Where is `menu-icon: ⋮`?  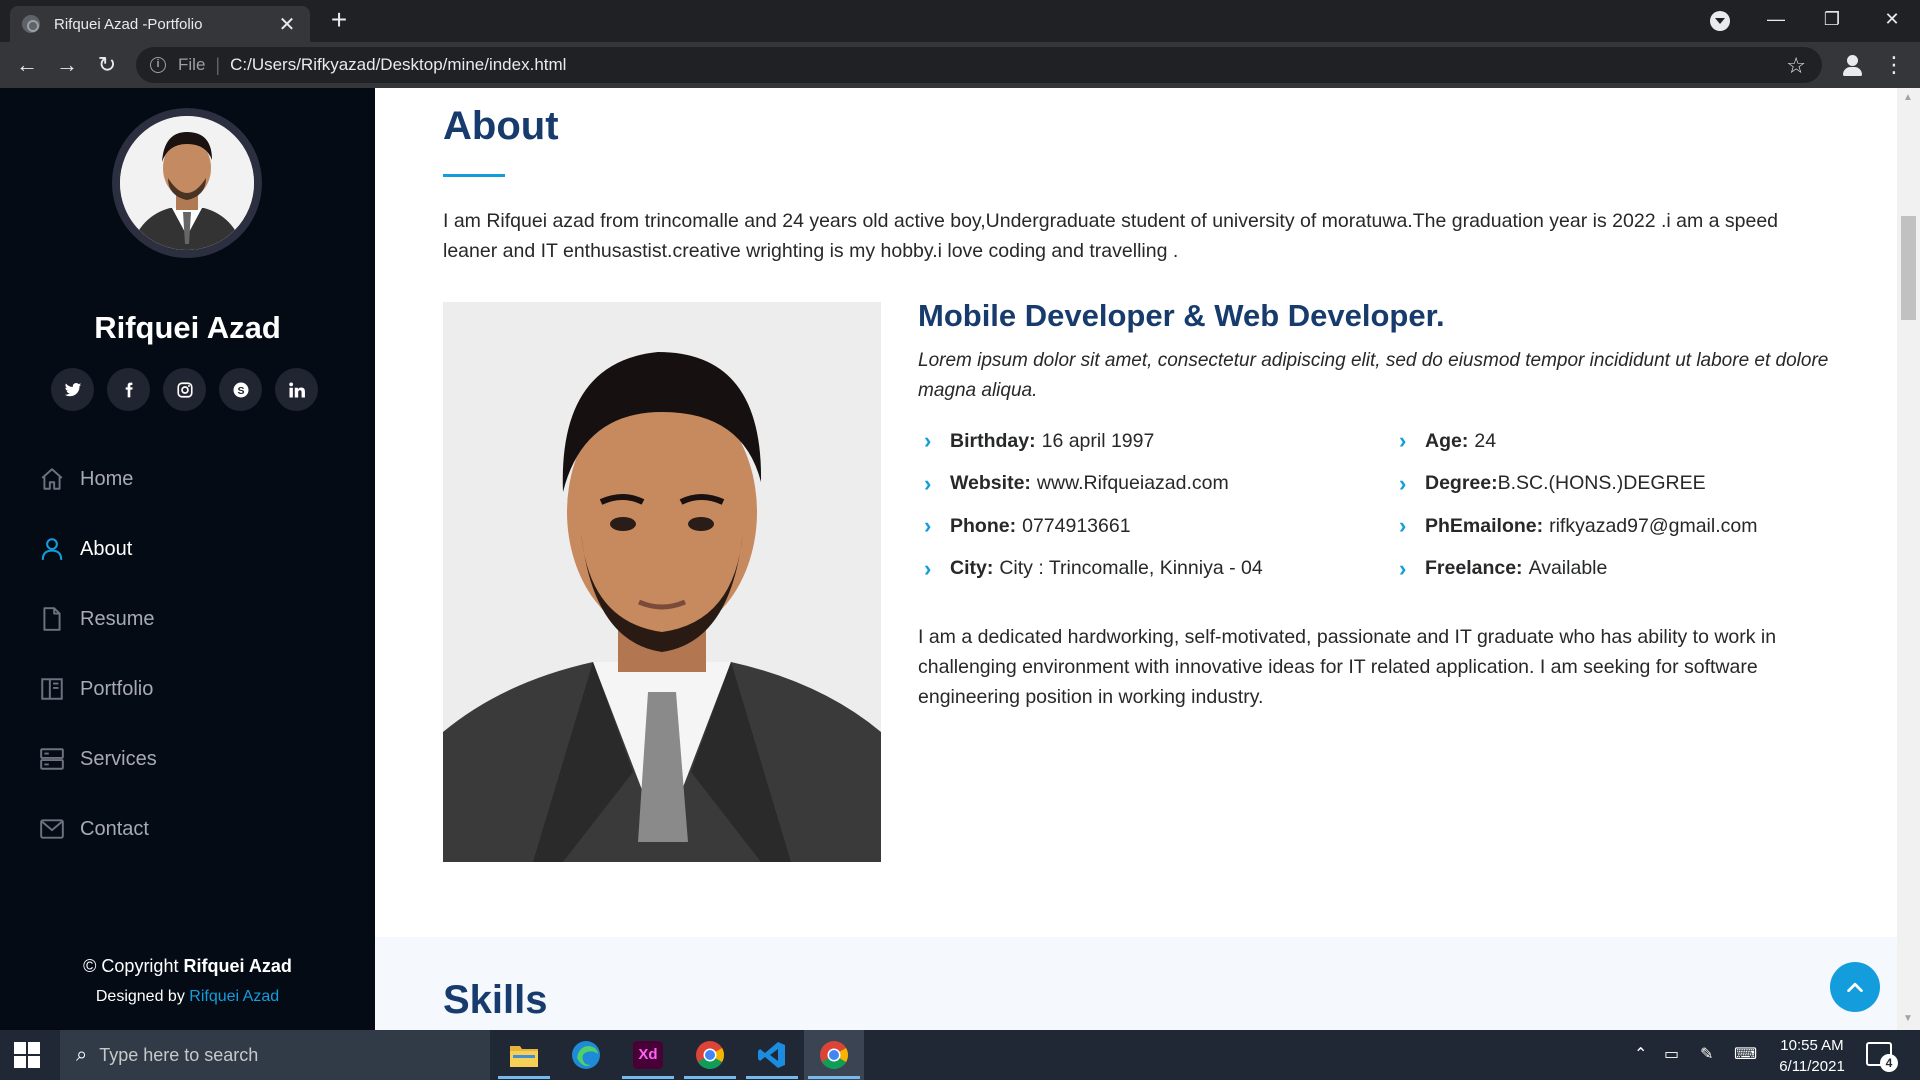 menu-icon: ⋮ is located at coordinates (1894, 65).